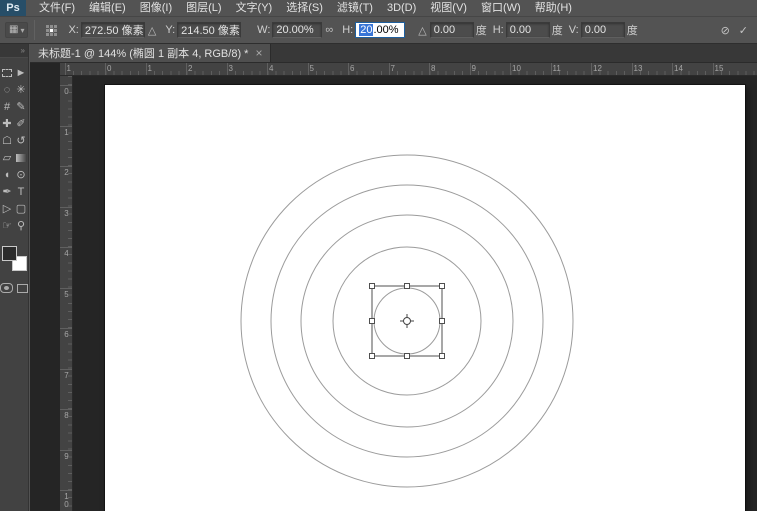 Image resolution: width=757 pixels, height=511 pixels. I want to click on quick-mask-mode-icon, so click(6, 288).